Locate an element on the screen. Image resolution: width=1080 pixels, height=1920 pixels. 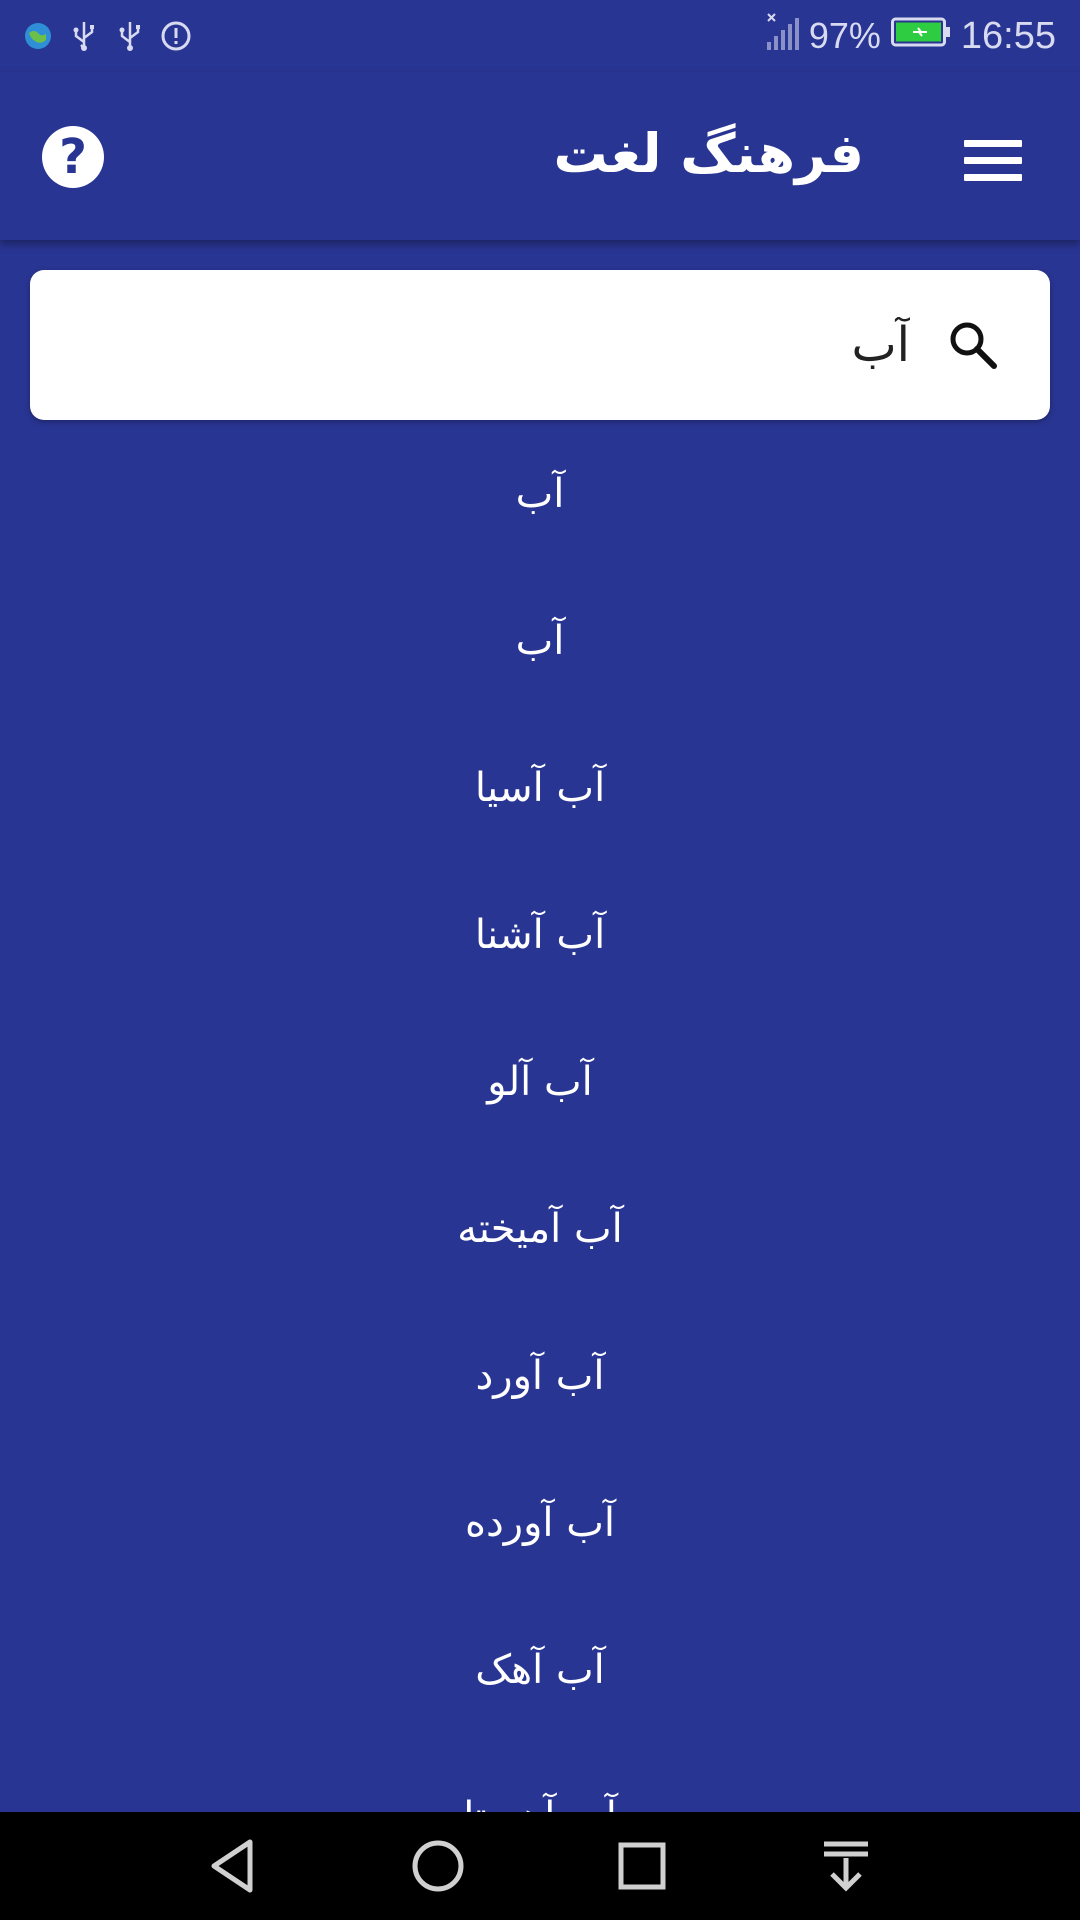
list-item-label: آب آورده is located at coordinates (540, 1522).